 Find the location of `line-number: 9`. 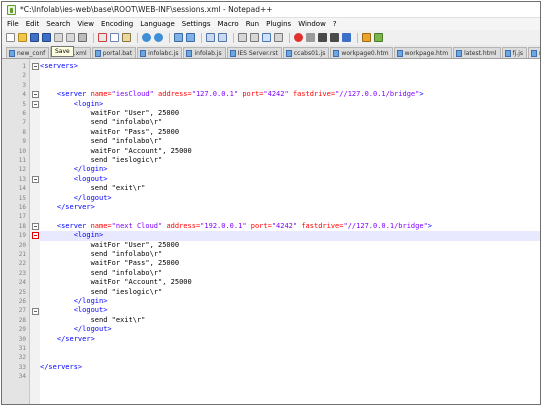

line-number: 9 is located at coordinates (24, 142).